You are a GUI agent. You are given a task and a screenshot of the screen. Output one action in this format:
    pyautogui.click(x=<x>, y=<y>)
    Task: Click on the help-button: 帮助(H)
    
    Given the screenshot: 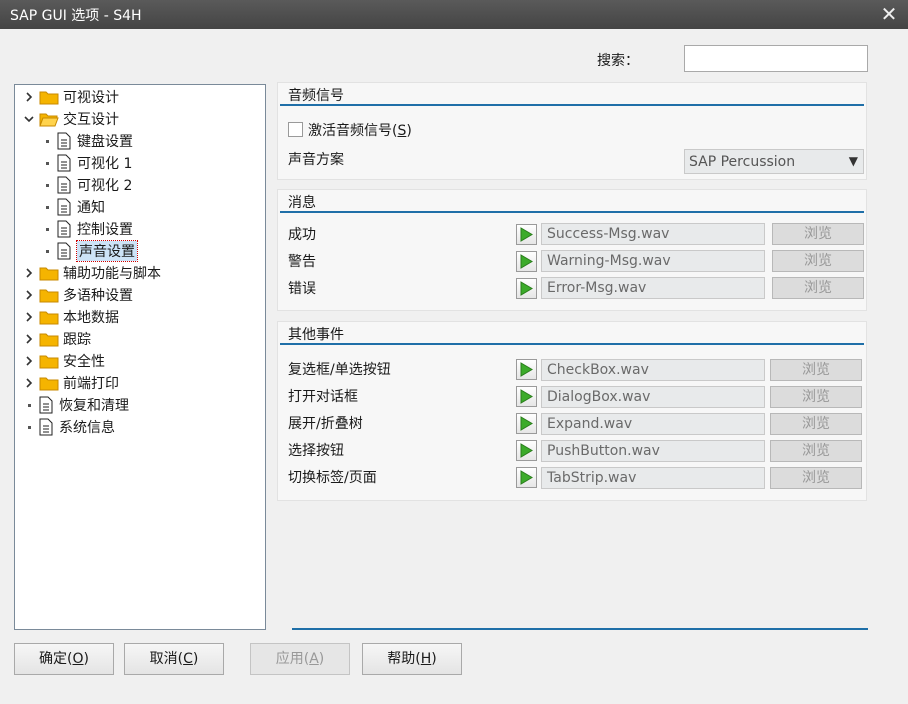 What is the action you would take?
    pyautogui.click(x=412, y=659)
    